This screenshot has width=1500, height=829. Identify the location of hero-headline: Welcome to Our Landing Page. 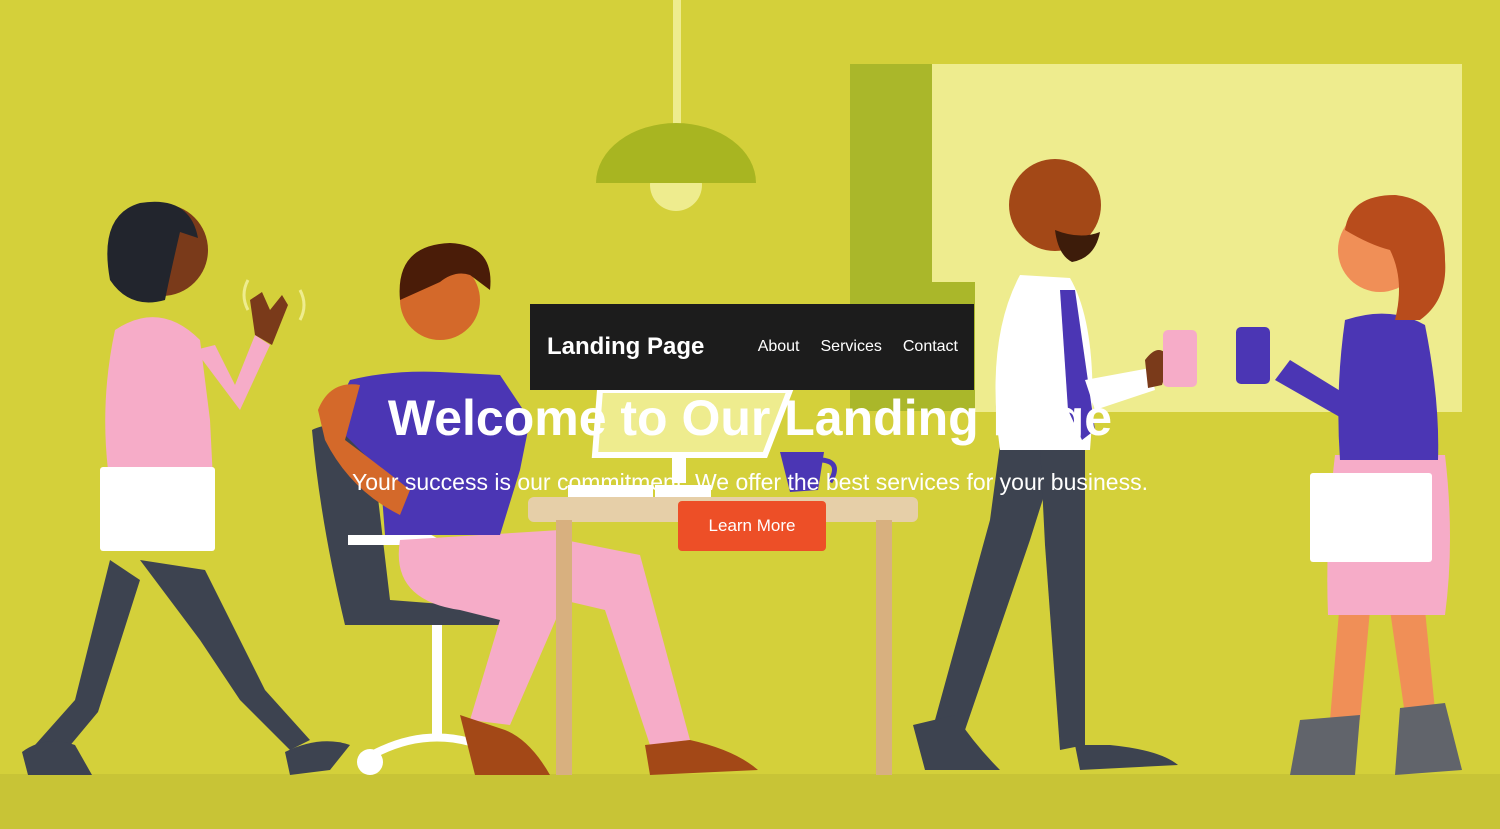
(750, 418).